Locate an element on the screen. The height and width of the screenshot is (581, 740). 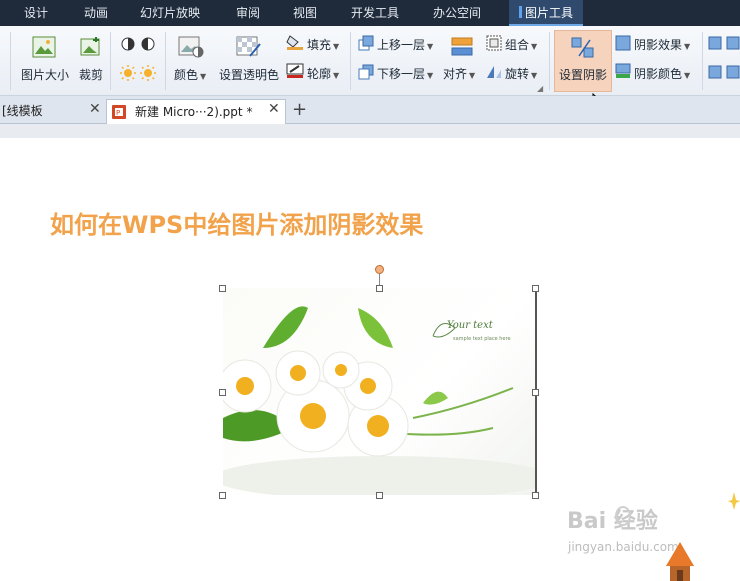
group-label: 组合 is located at coordinates (517, 45).